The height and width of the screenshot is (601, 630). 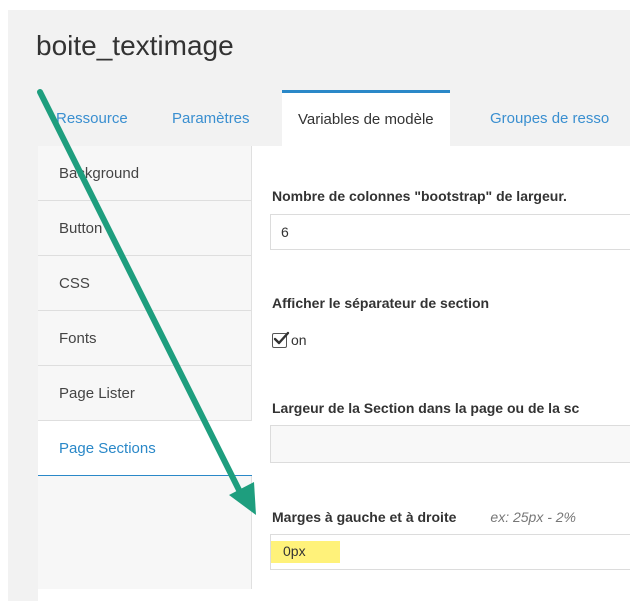 What do you see at coordinates (381, 303) in the screenshot?
I see `separator-field-label: Afficher le séparateur de section` at bounding box center [381, 303].